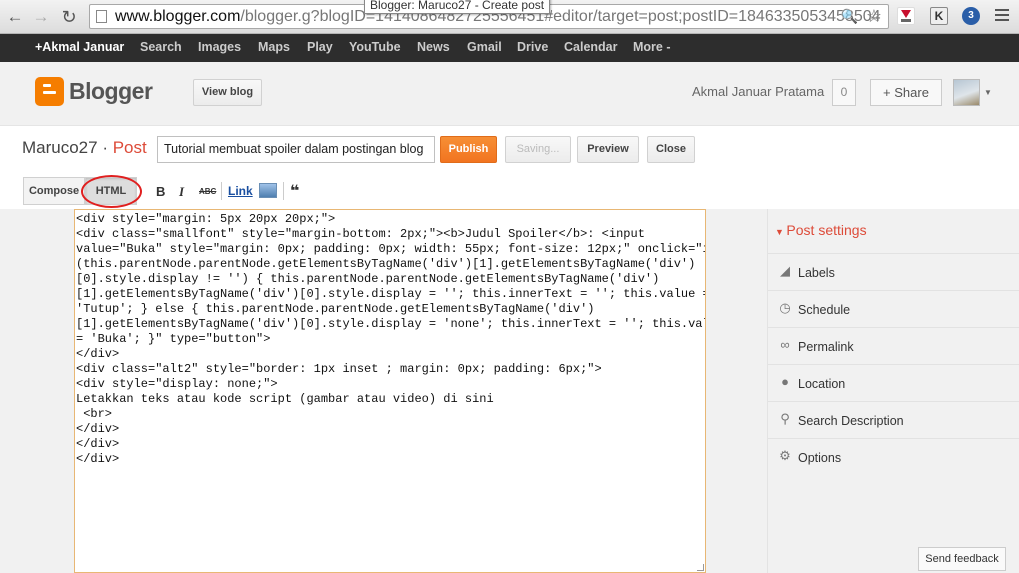  I want to click on search-icon: 🔍, so click(849, 16).